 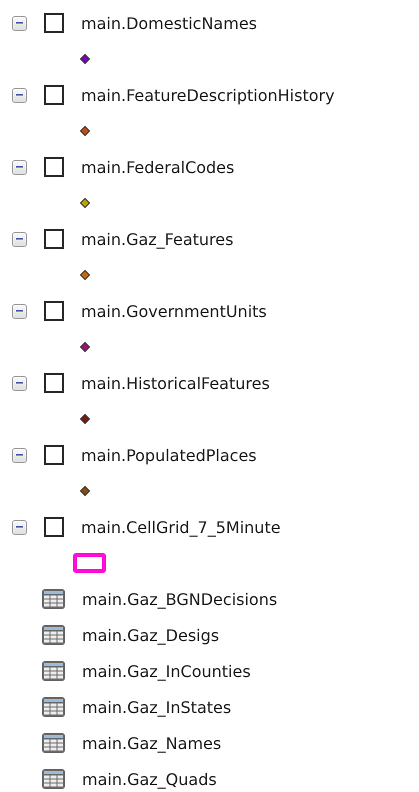 I want to click on table-name: main.Gaz_Quads, so click(x=149, y=779).